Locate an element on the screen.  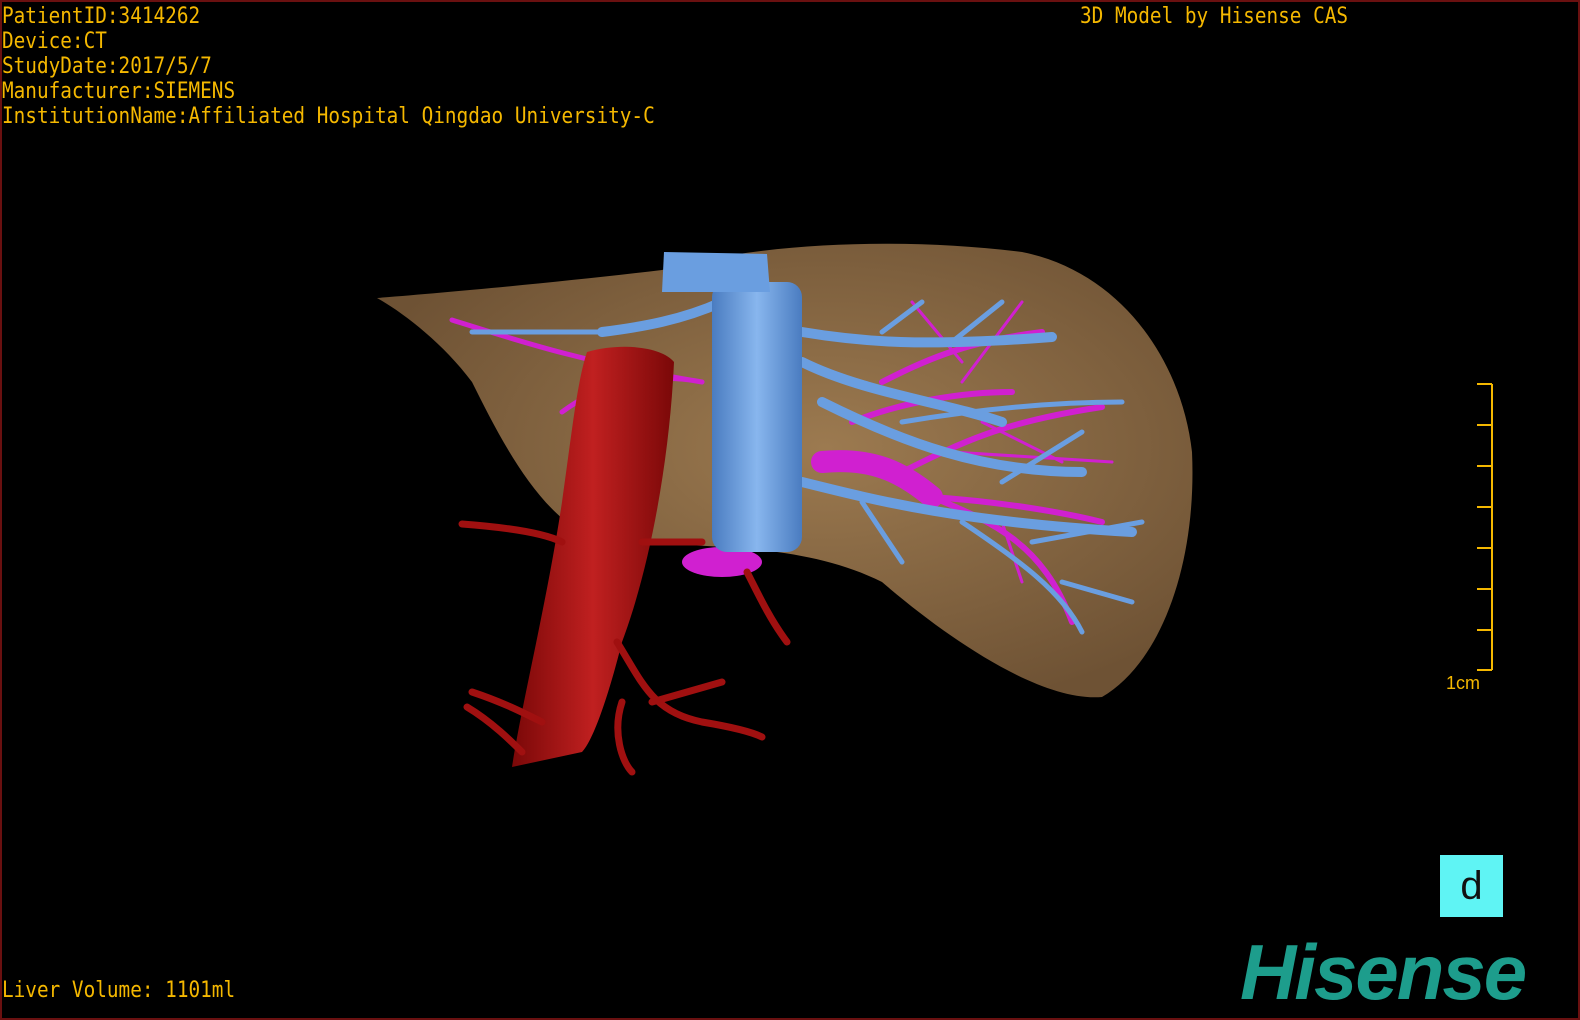
device: Device:CT is located at coordinates (54, 41).